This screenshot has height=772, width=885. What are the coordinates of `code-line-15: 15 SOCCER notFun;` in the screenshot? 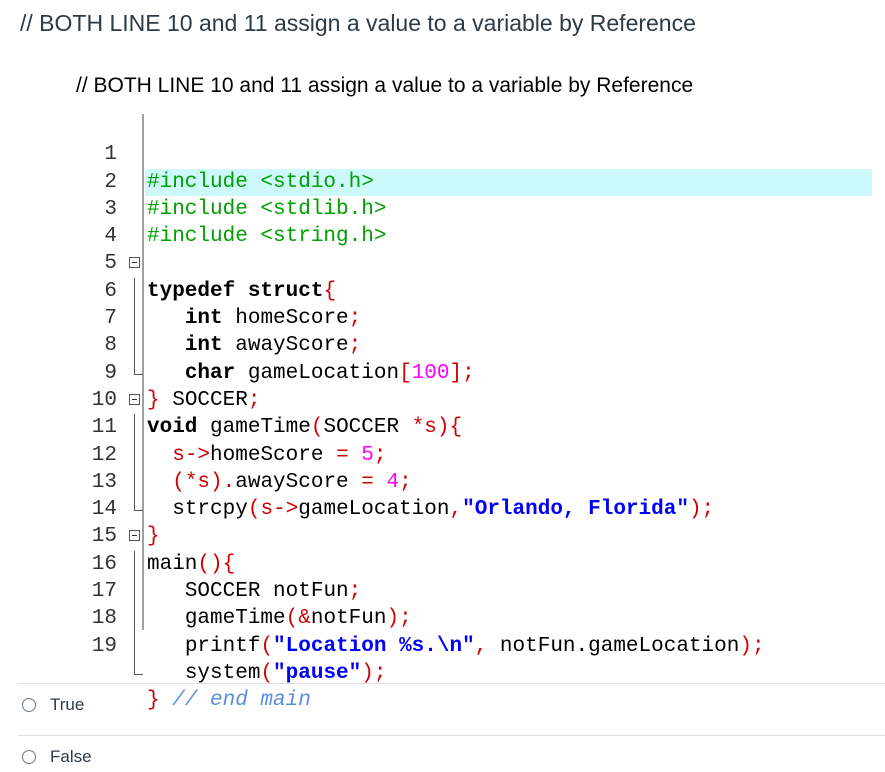 It's located at (473, 549).